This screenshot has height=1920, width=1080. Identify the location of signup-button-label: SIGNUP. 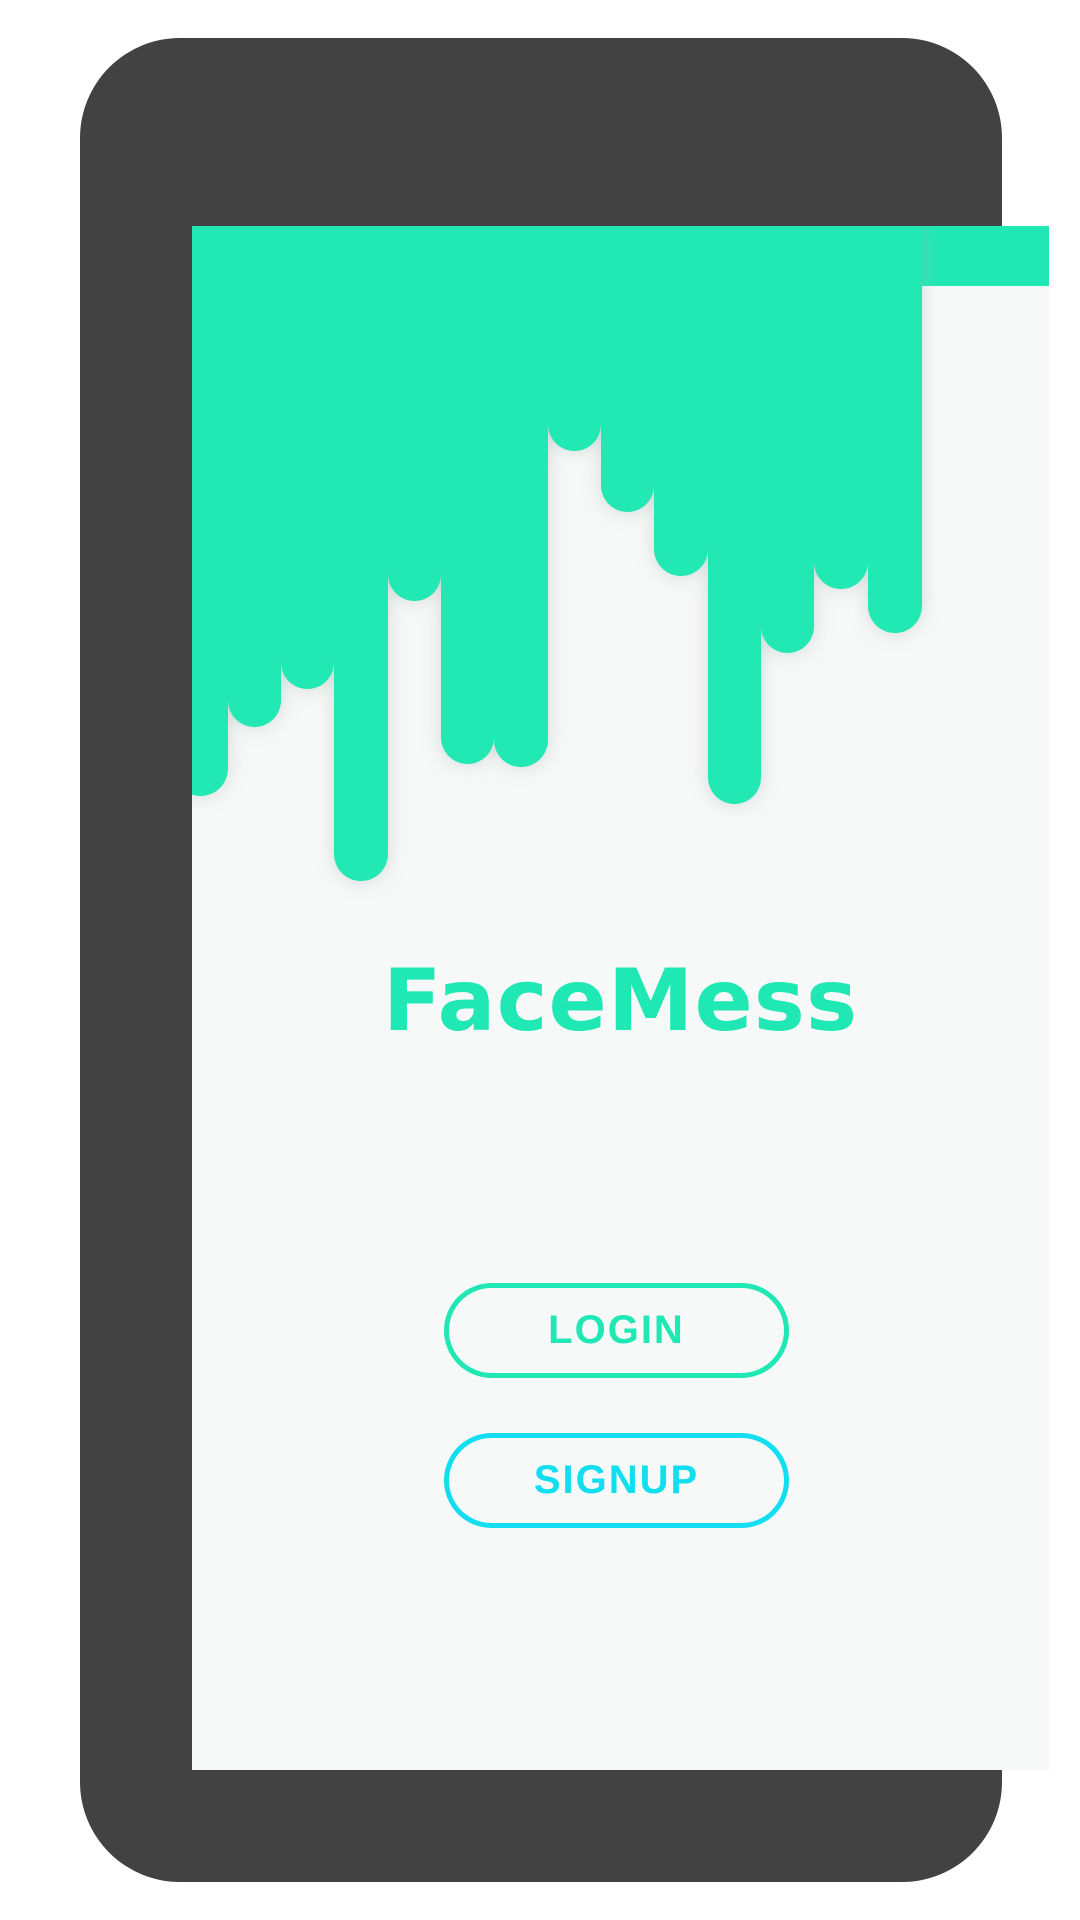
(616, 1480).